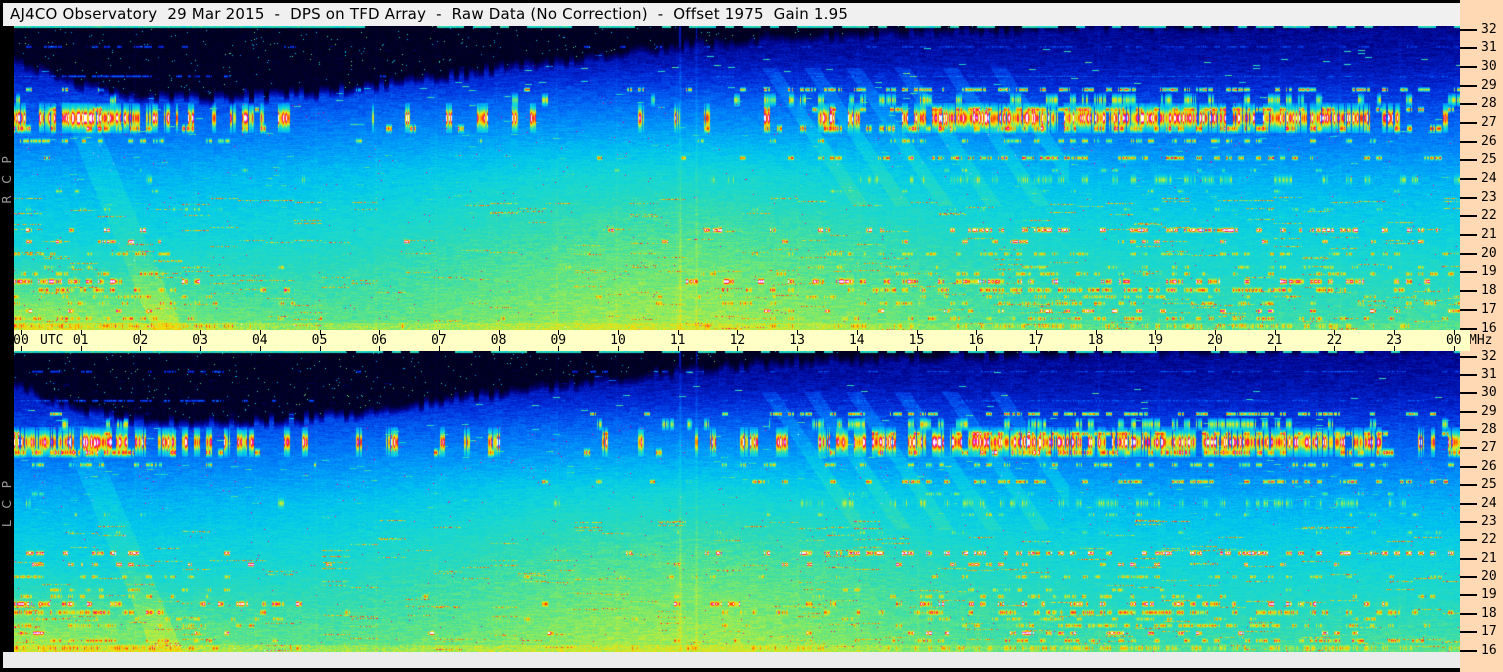 The height and width of the screenshot is (672, 1503). What do you see at coordinates (1036, 340) in the screenshot?
I see `time-tick-label: 17` at bounding box center [1036, 340].